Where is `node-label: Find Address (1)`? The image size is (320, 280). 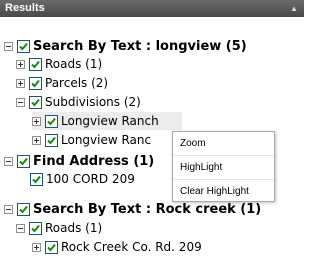 node-label: Find Address (1) is located at coordinates (94, 161).